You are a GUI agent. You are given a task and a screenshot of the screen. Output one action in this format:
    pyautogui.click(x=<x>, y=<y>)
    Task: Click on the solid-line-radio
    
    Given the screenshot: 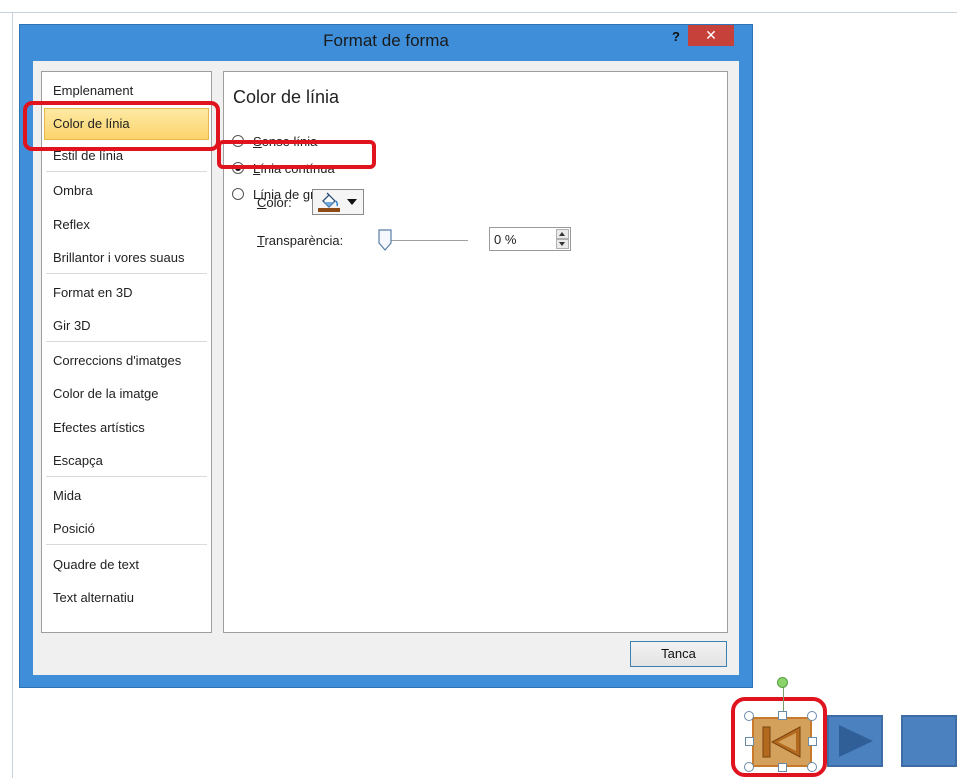 What is the action you would take?
    pyautogui.click(x=238, y=168)
    